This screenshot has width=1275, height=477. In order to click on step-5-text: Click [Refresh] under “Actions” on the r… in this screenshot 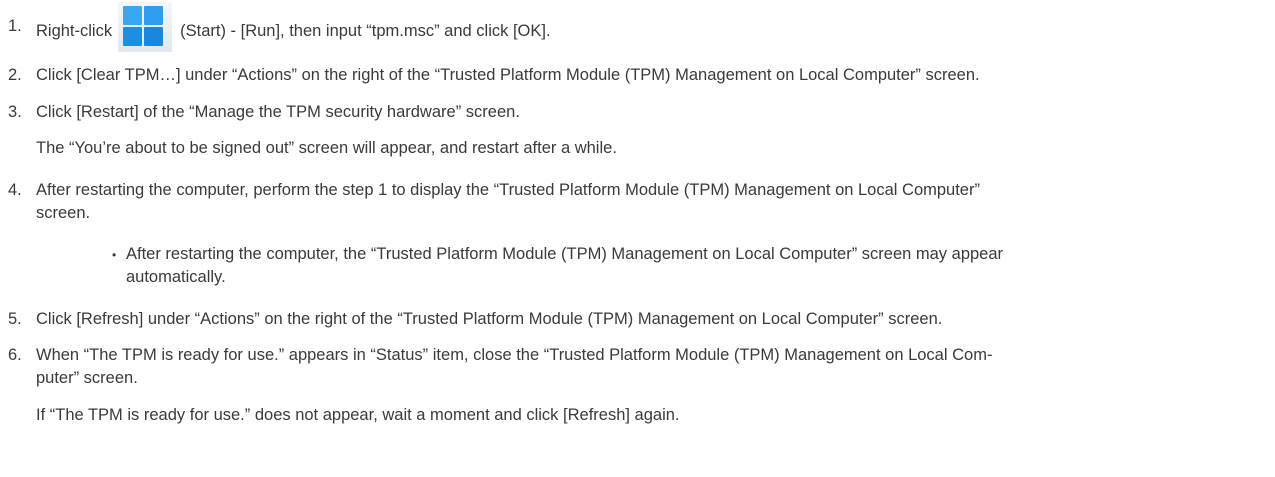, I will do `click(489, 319)`.